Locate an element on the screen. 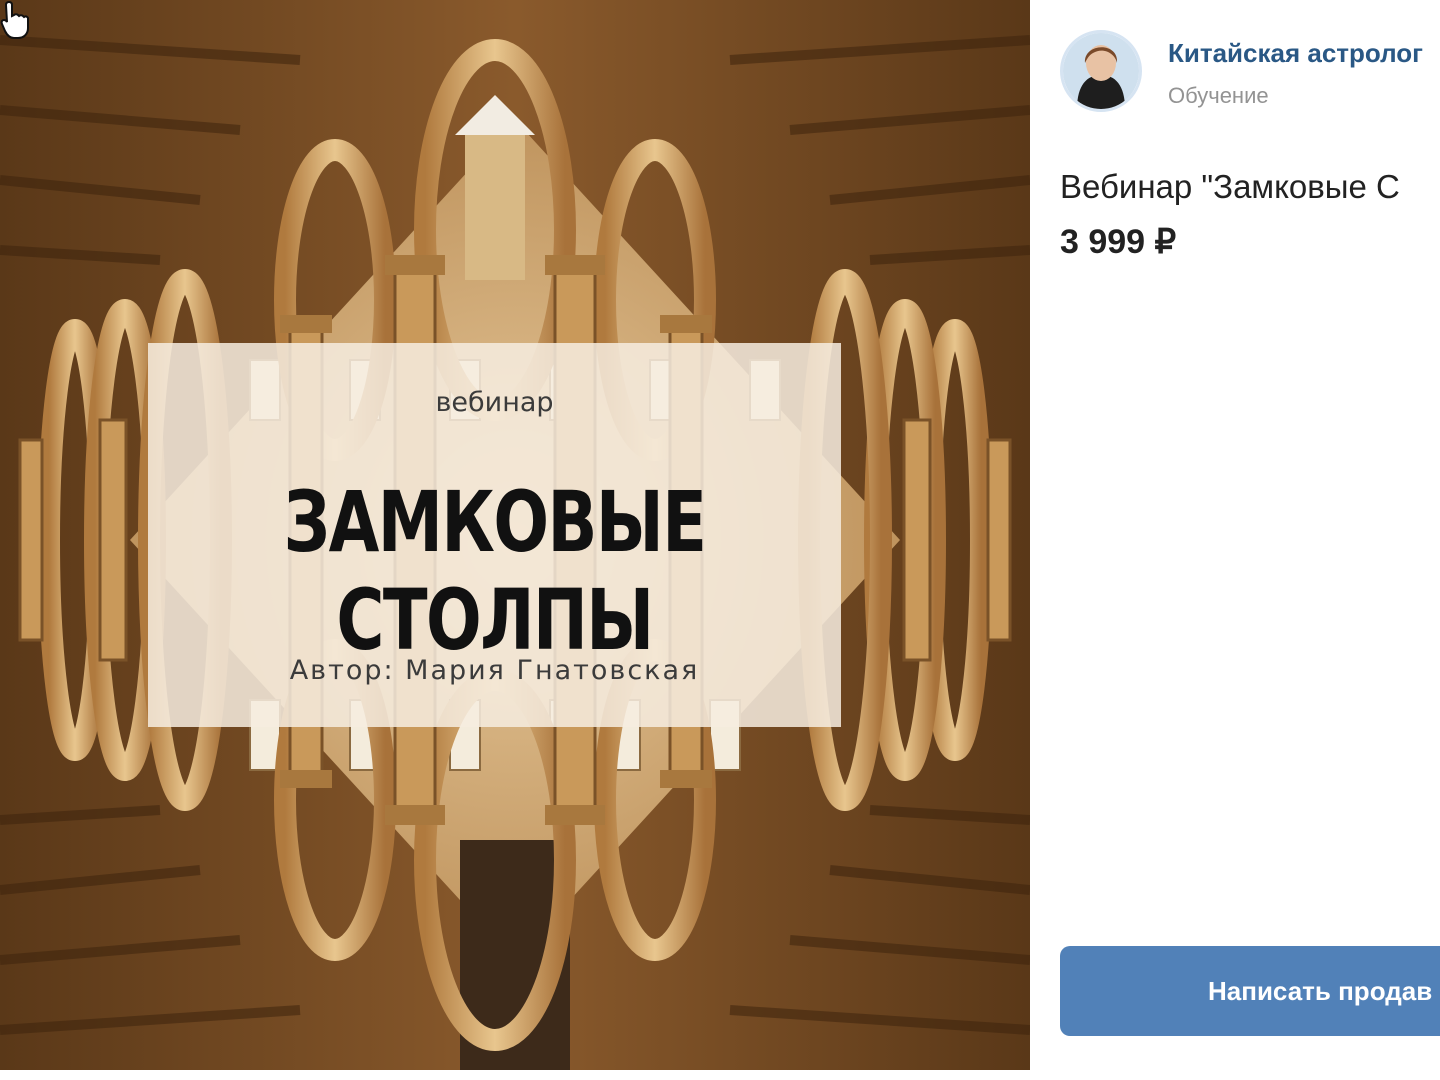 Image resolution: width=1440 pixels, height=1080 pixels. product-price: 3 999 ₽ is located at coordinates (1118, 242).